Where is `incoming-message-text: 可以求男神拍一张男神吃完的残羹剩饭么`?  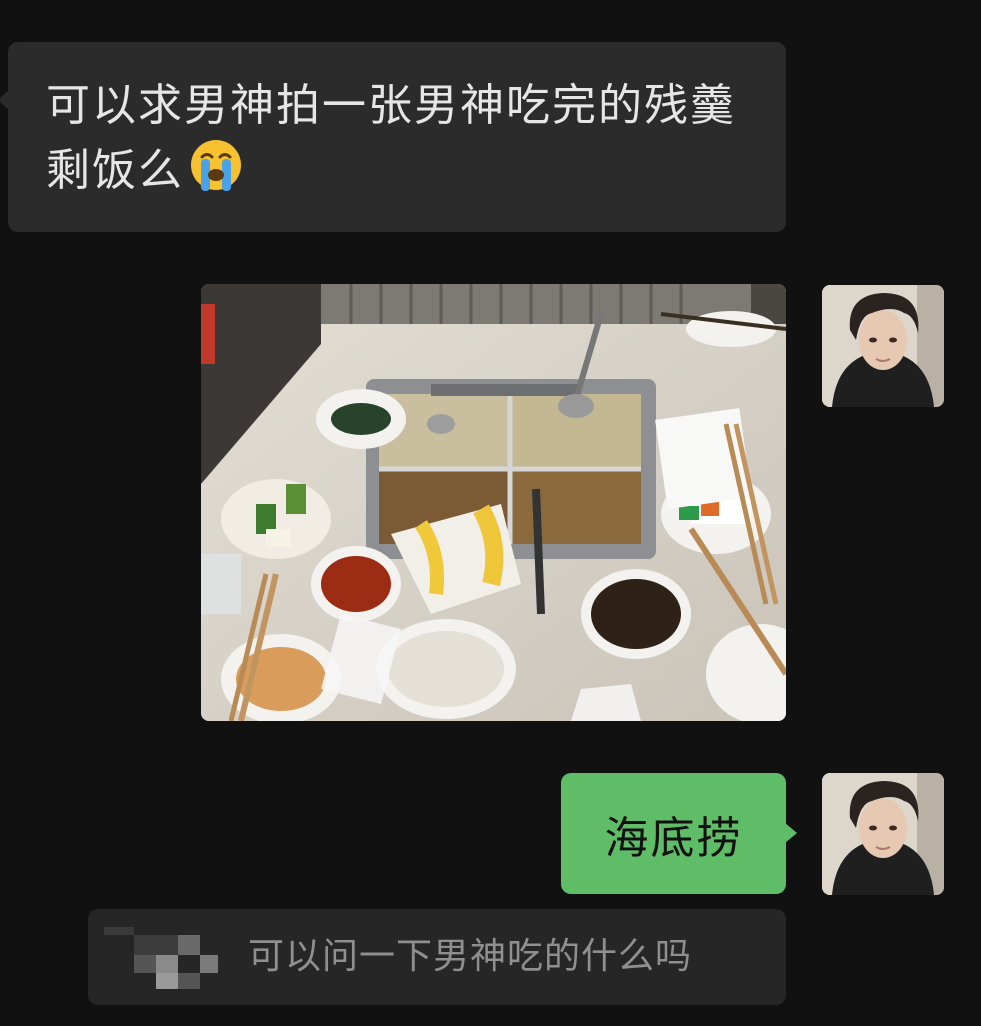
incoming-message-text: 可以求男神拍一张男神吃完的残羹剩饭么 is located at coordinates (401, 138).